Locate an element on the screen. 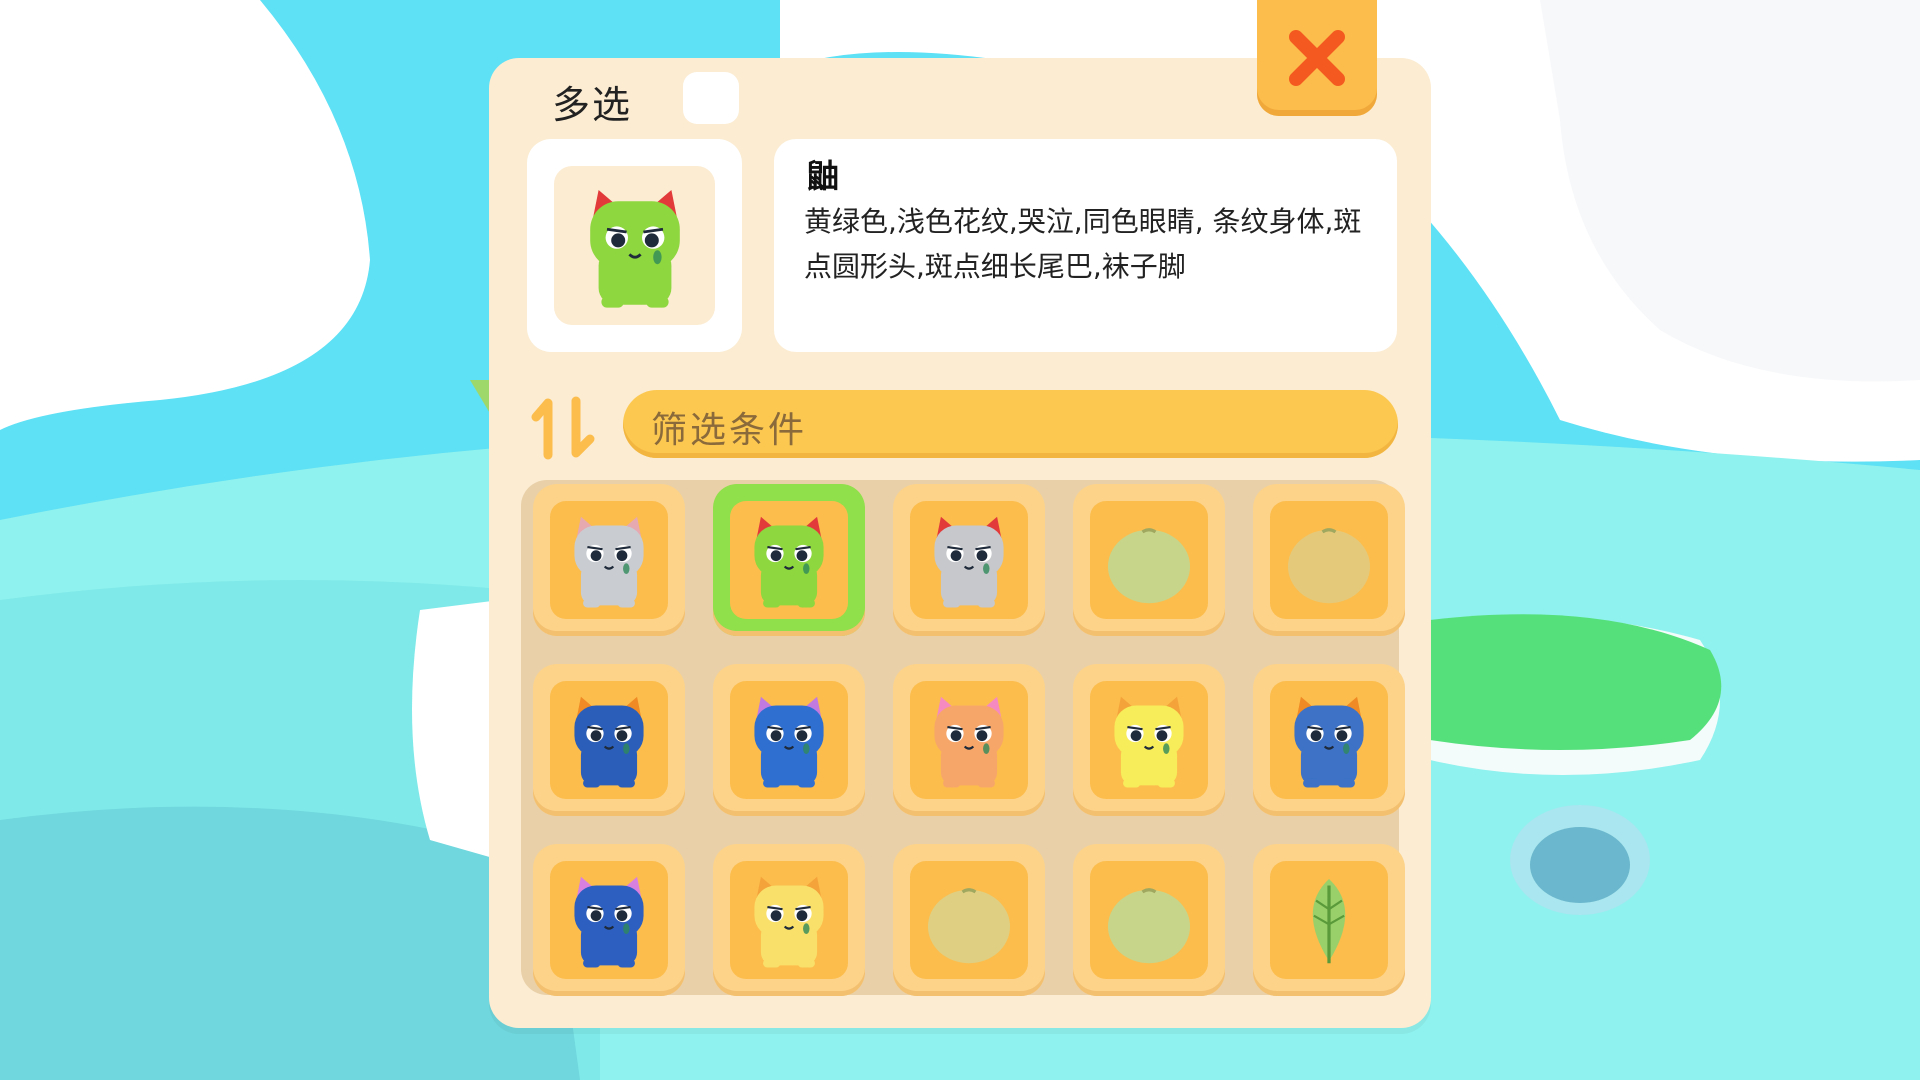  sort-icon is located at coordinates (565, 428).